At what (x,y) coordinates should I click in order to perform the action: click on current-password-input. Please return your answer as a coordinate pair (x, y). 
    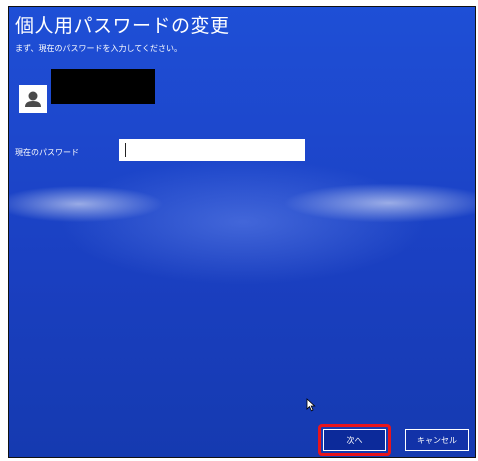
    Looking at the image, I should click on (212, 150).